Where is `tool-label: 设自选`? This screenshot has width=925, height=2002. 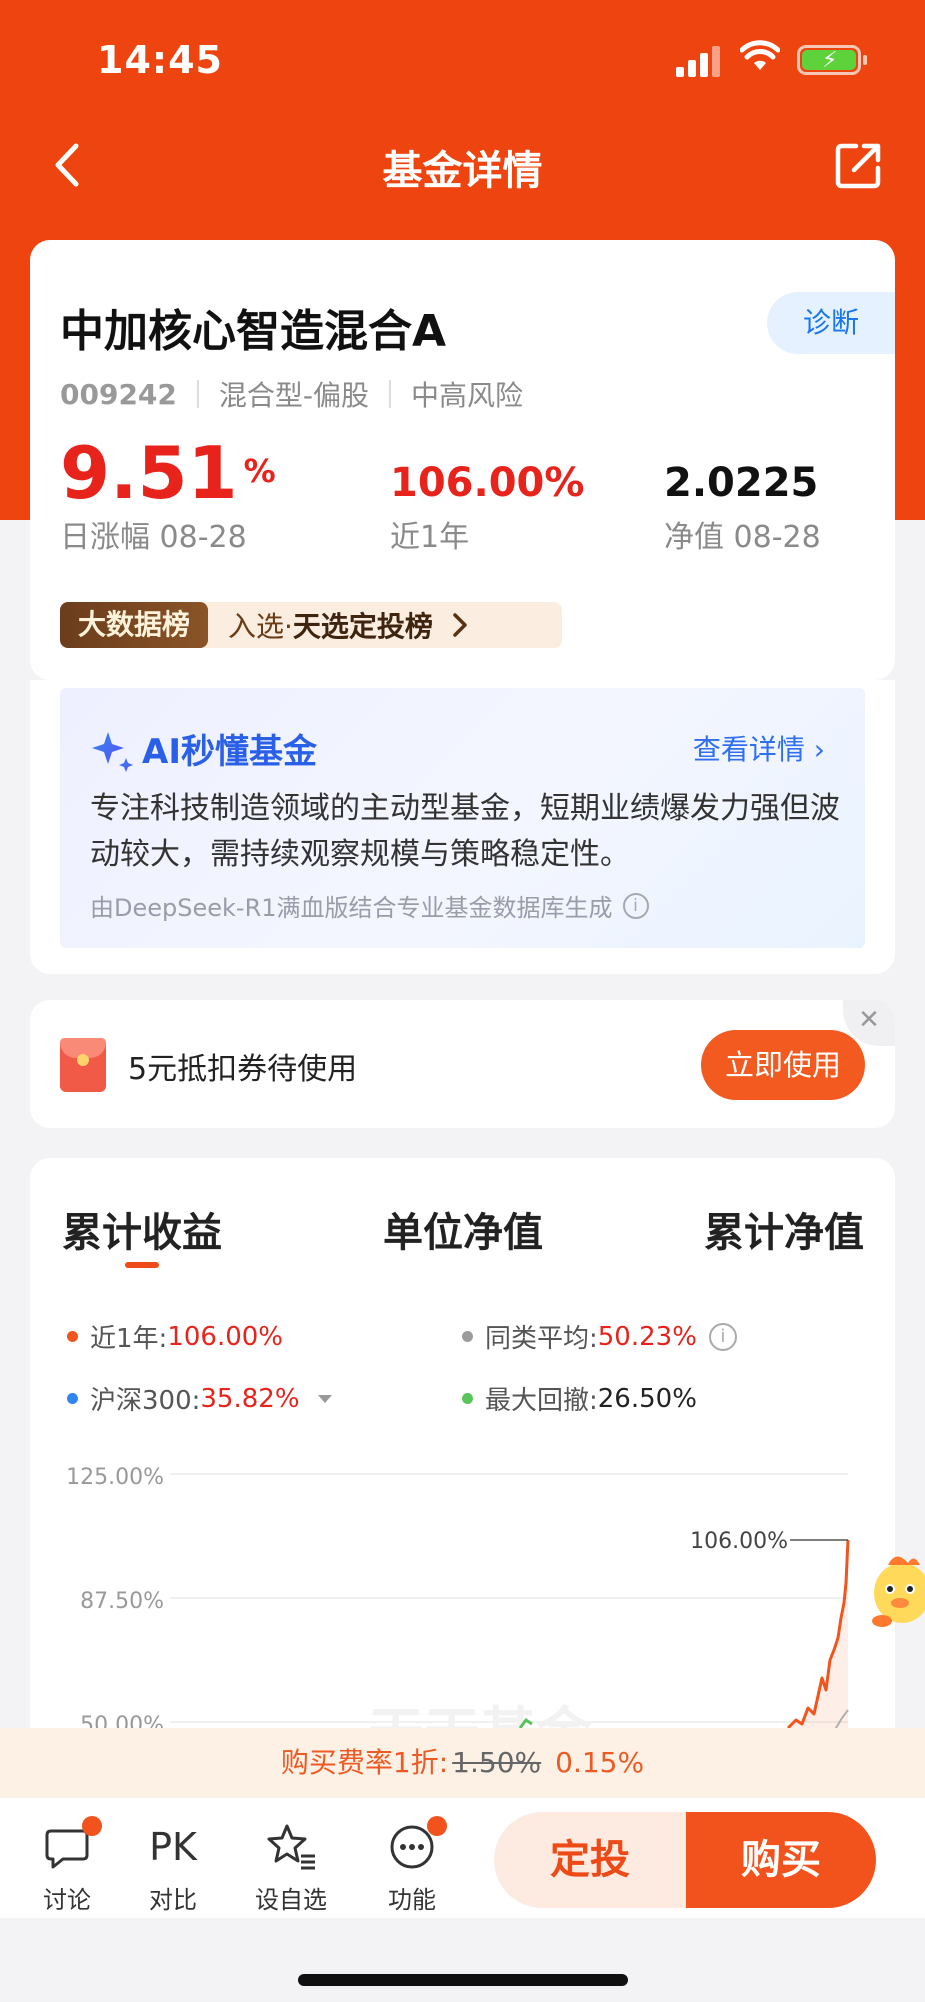 tool-label: 设自选 is located at coordinates (291, 1900).